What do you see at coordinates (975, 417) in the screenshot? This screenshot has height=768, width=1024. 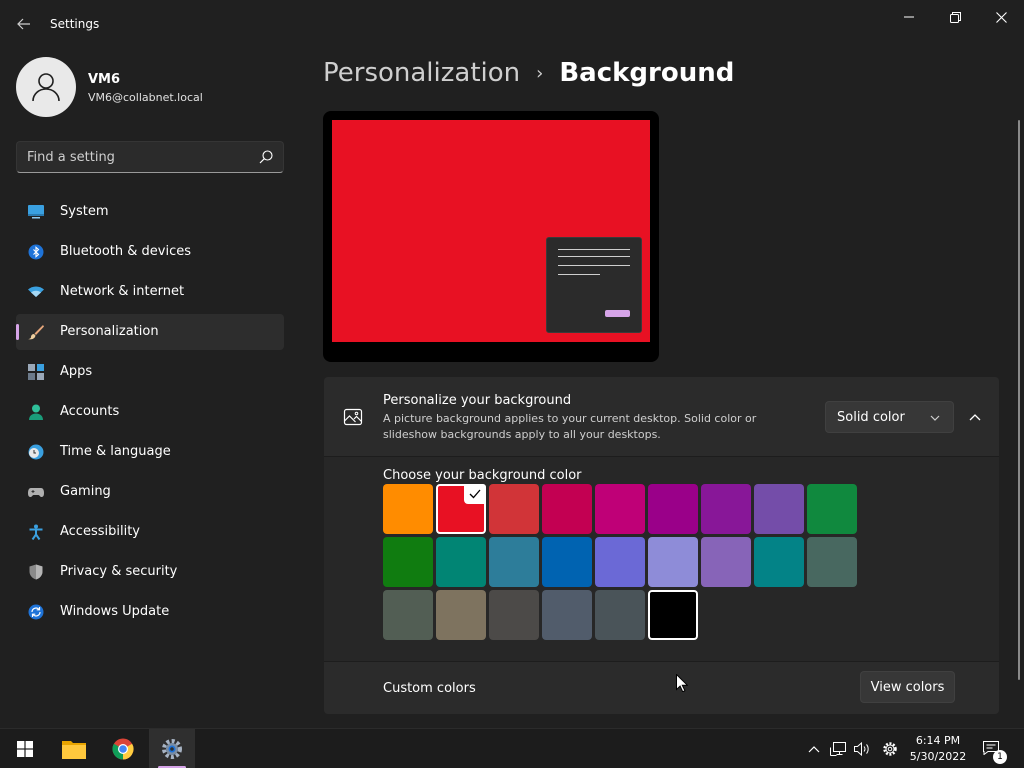 I see `collapse-button` at bounding box center [975, 417].